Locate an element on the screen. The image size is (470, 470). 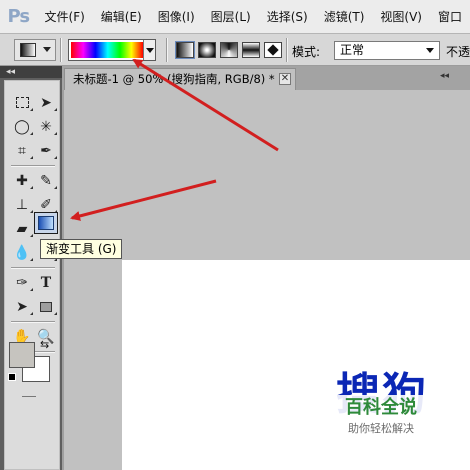
path-selection-icon: ➤ is located at coordinates (22, 307).